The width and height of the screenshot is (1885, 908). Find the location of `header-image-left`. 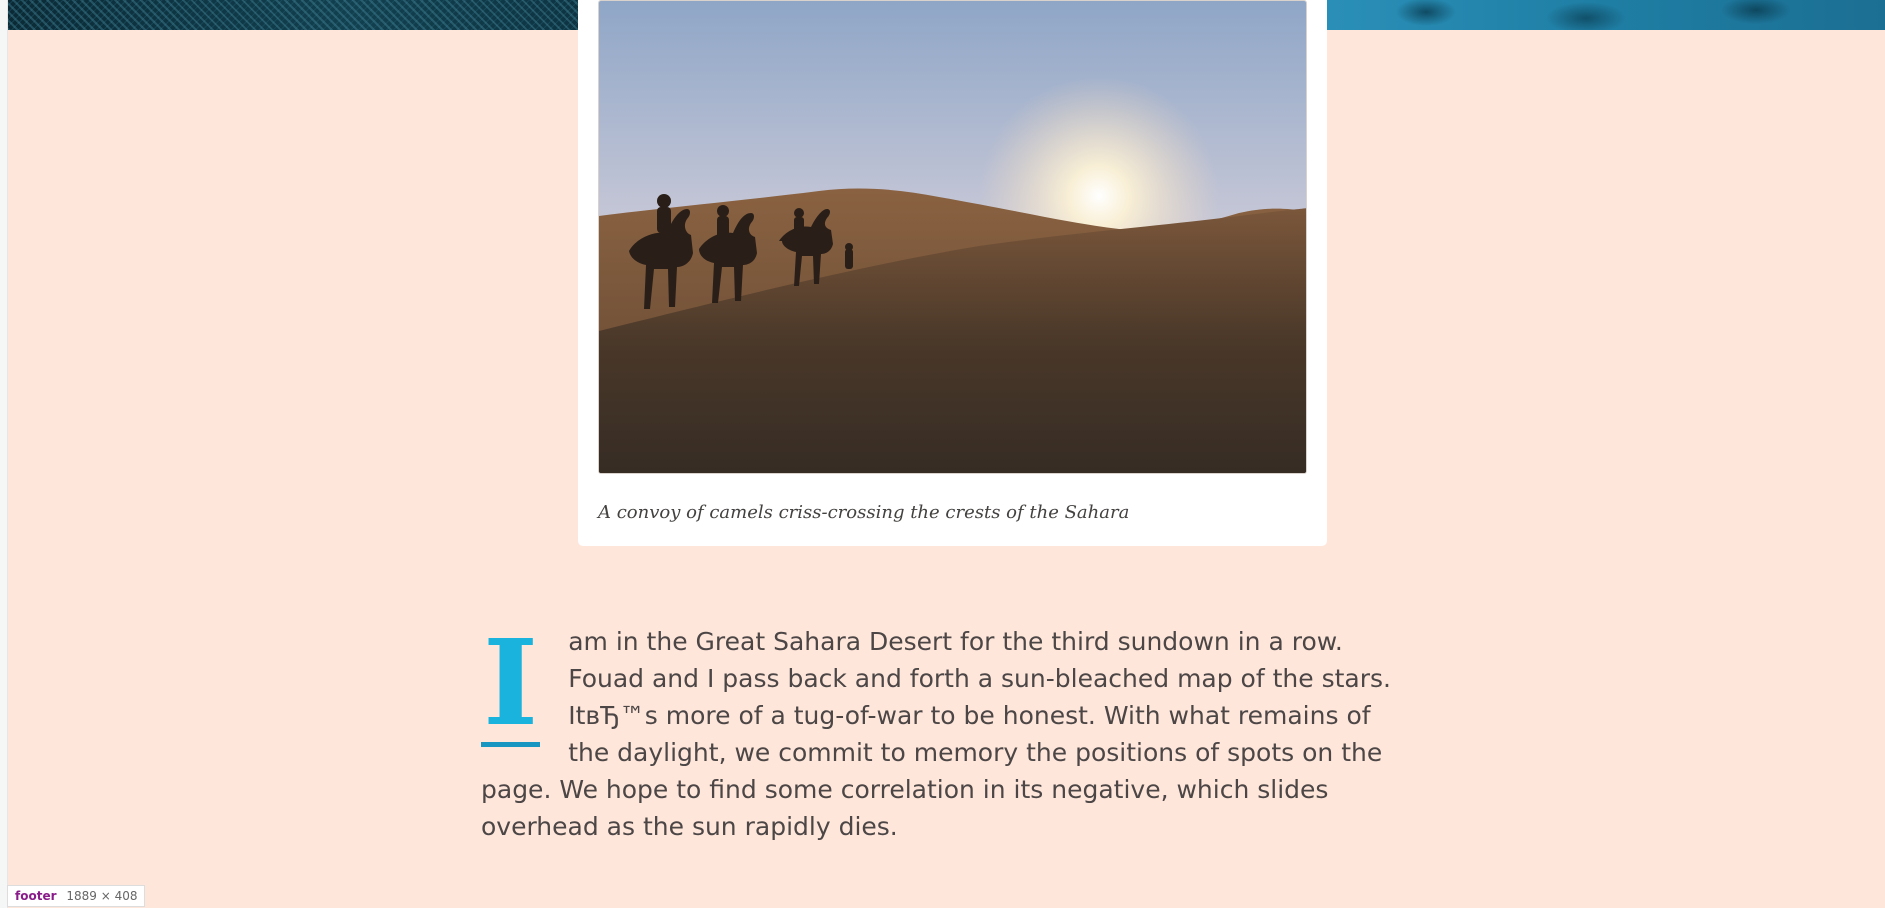

header-image-left is located at coordinates (293, 15).